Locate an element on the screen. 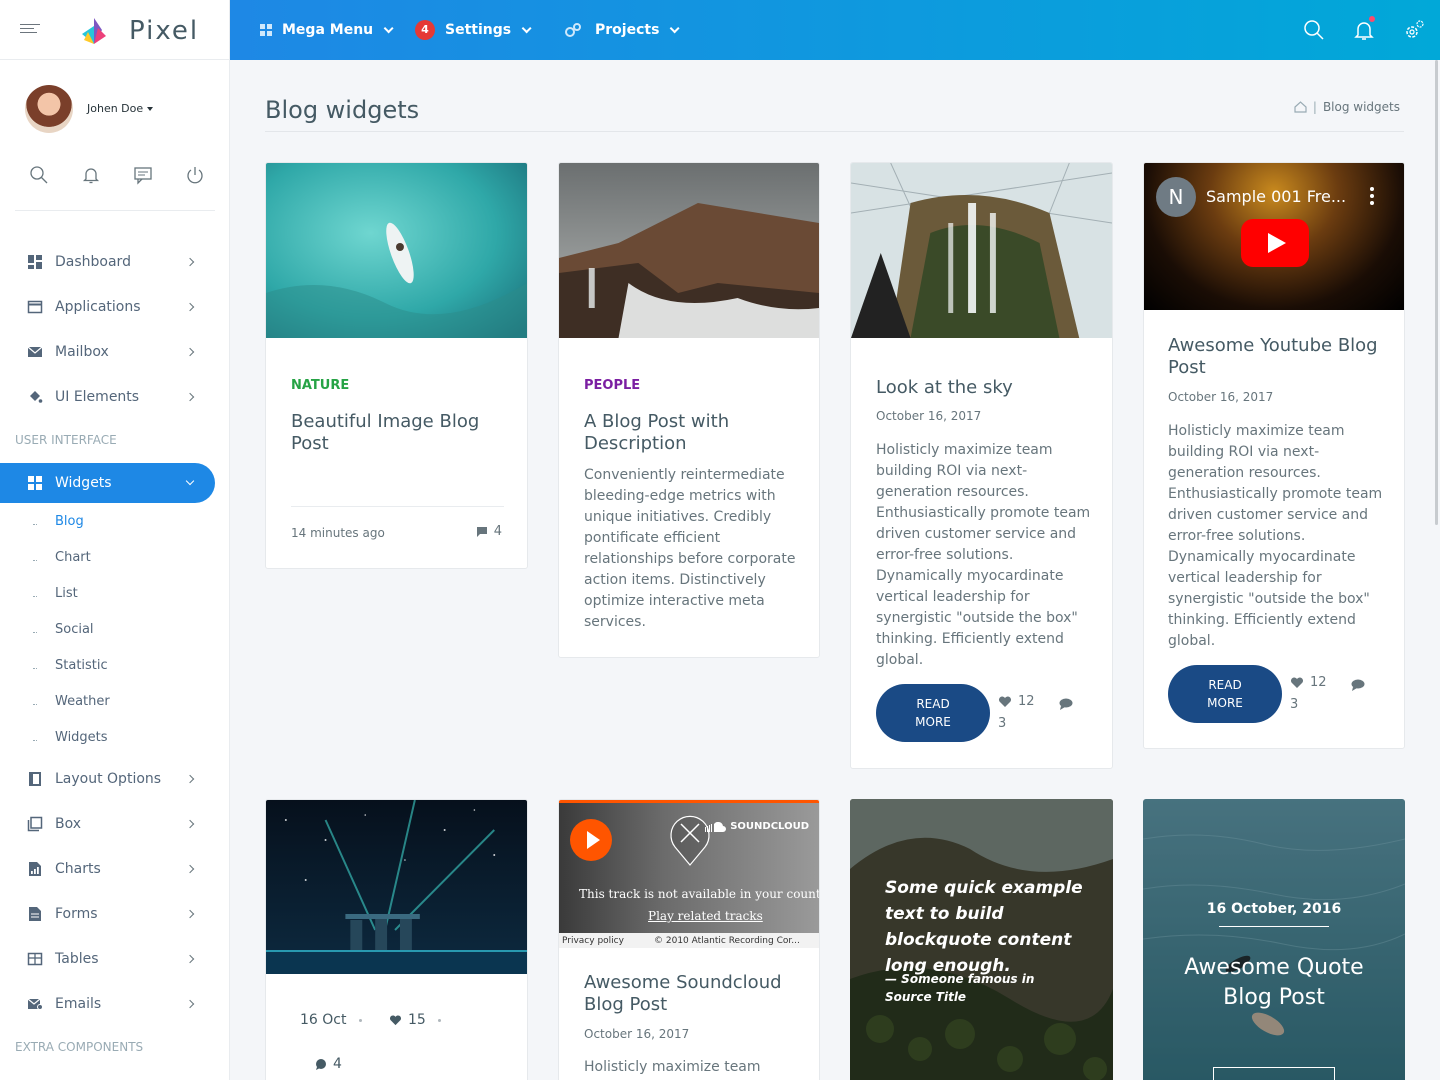 This screenshot has height=1080, width=1440. sidebar-subitem-blog: Blog is located at coordinates (107, 521).